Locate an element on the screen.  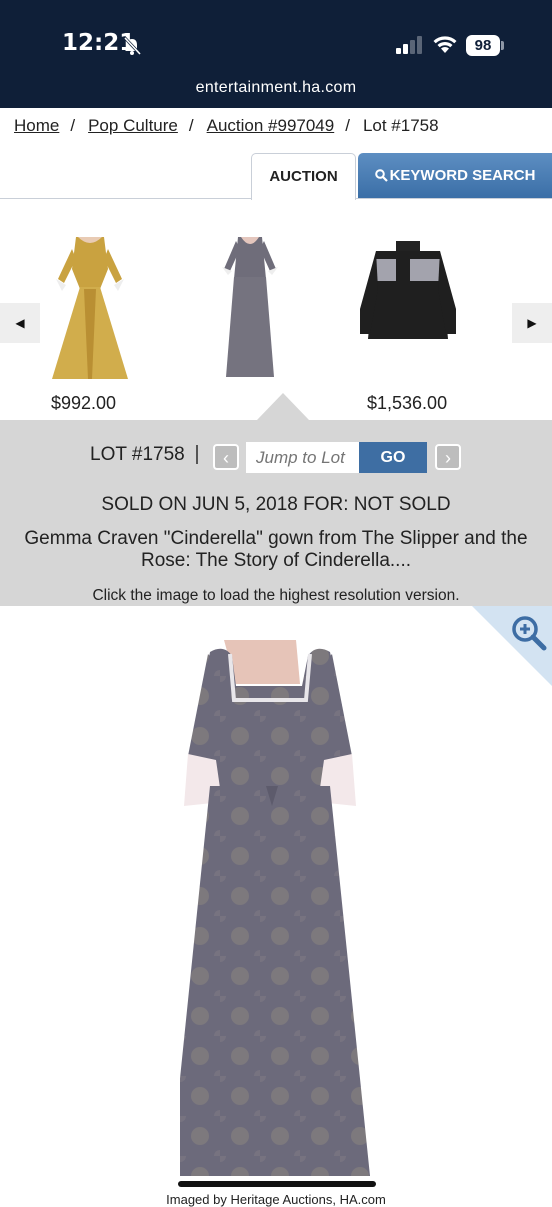
tab-keyword-search-label: KEYWORD SEARCH is located at coordinates (462, 175).